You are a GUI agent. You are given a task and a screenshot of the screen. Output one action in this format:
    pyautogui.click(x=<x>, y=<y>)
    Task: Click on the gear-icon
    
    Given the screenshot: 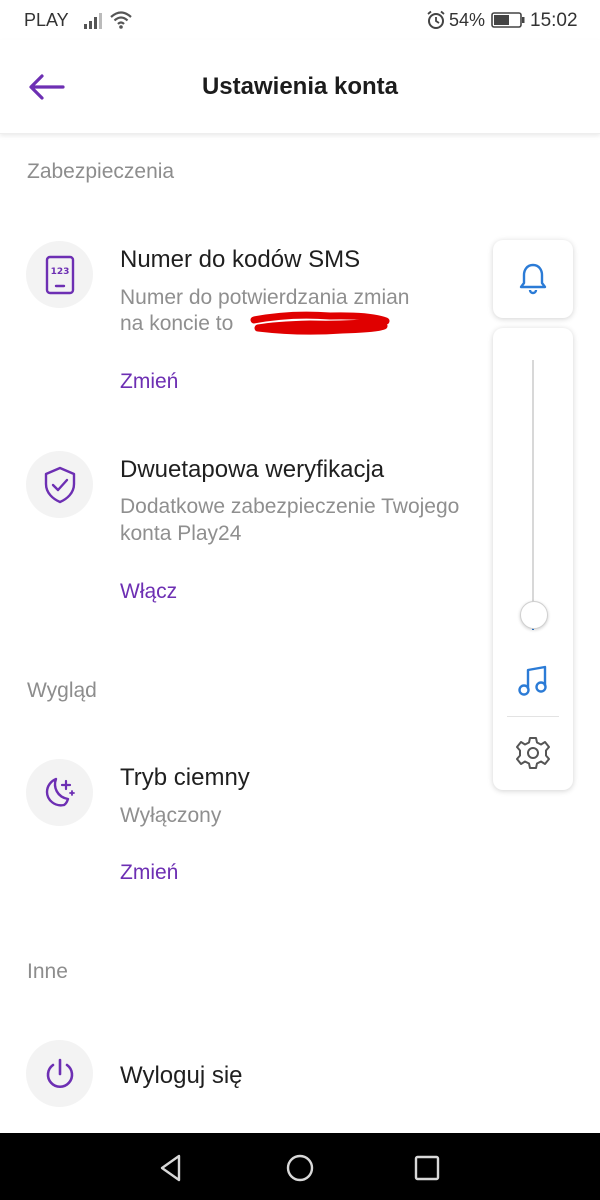 What is the action you would take?
    pyautogui.click(x=533, y=753)
    